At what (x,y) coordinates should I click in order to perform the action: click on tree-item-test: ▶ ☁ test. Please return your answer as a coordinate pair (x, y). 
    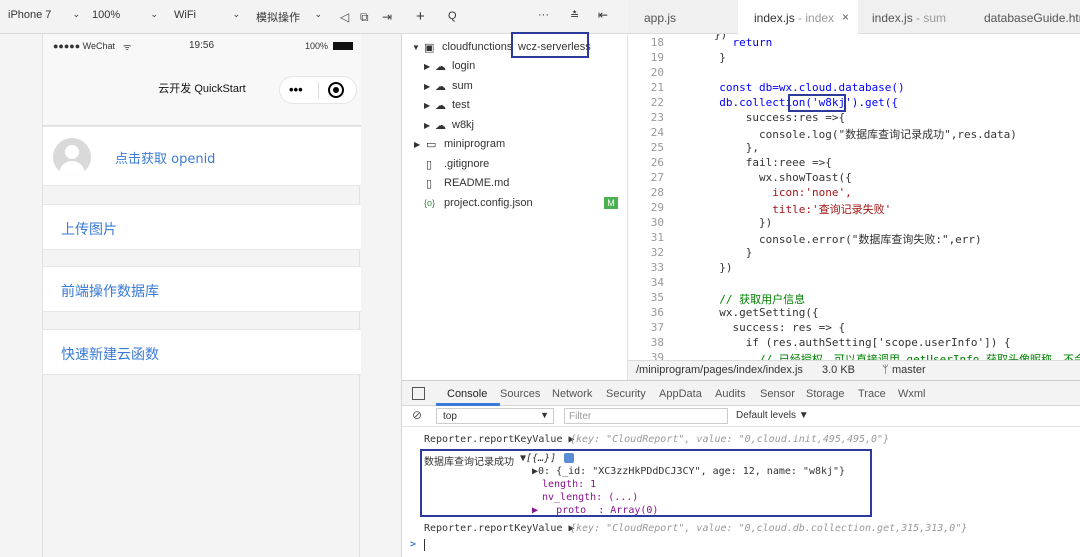
    Looking at the image, I should click on (515, 105).